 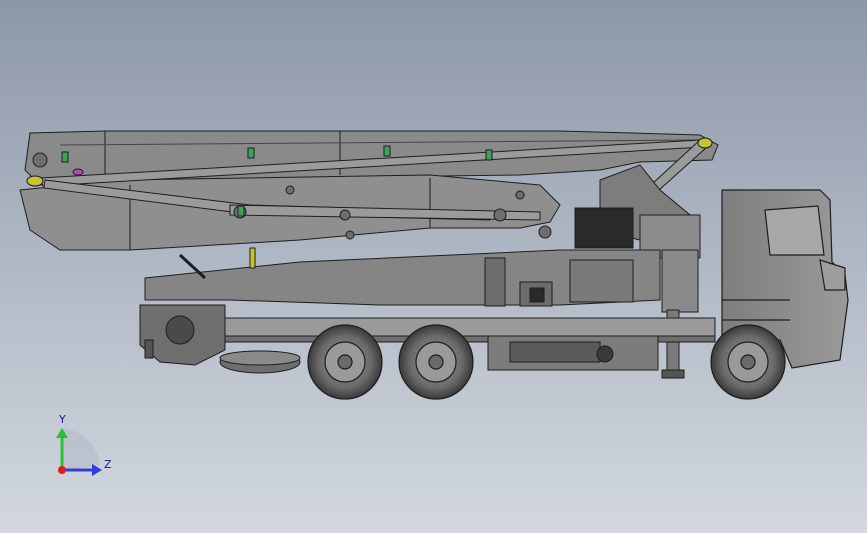 I want to click on front-wheel, so click(x=748, y=362).